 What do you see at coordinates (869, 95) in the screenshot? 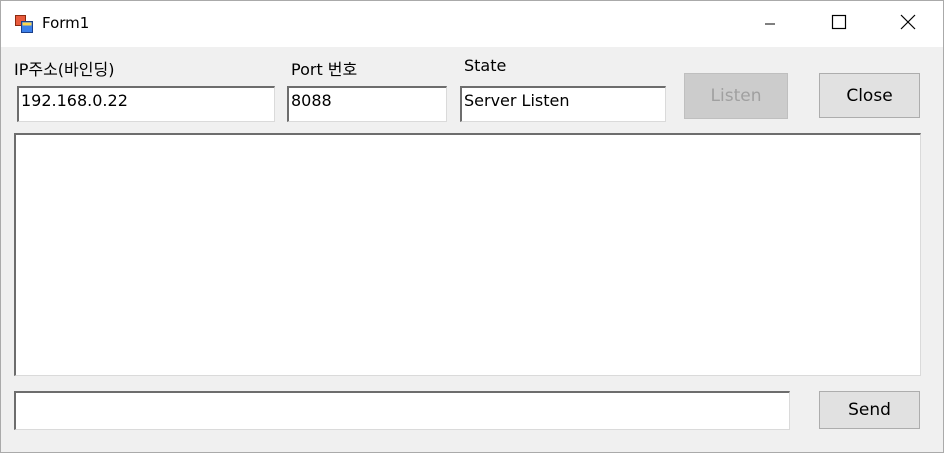
I see `close-button: Close` at bounding box center [869, 95].